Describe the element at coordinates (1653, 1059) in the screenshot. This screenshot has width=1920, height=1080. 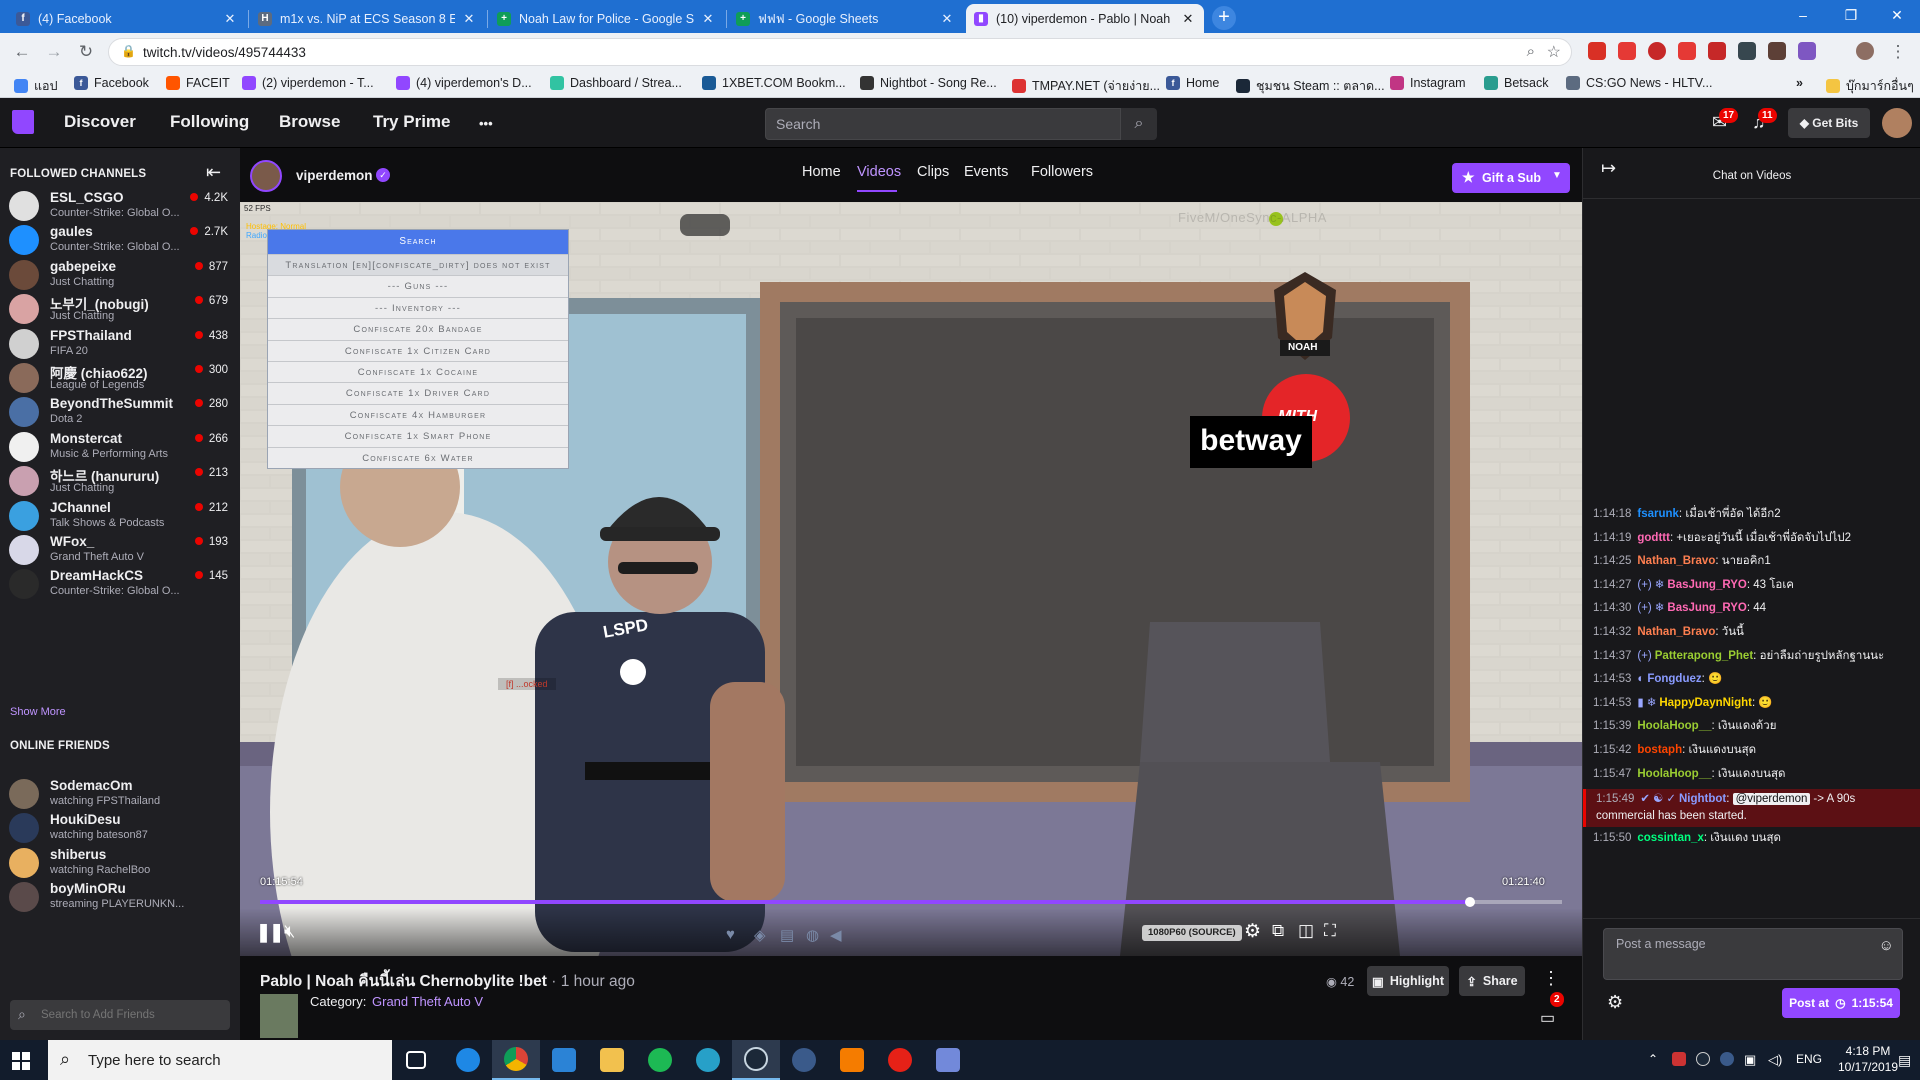
I see `tray-overflow-icon: ⌃` at that location.